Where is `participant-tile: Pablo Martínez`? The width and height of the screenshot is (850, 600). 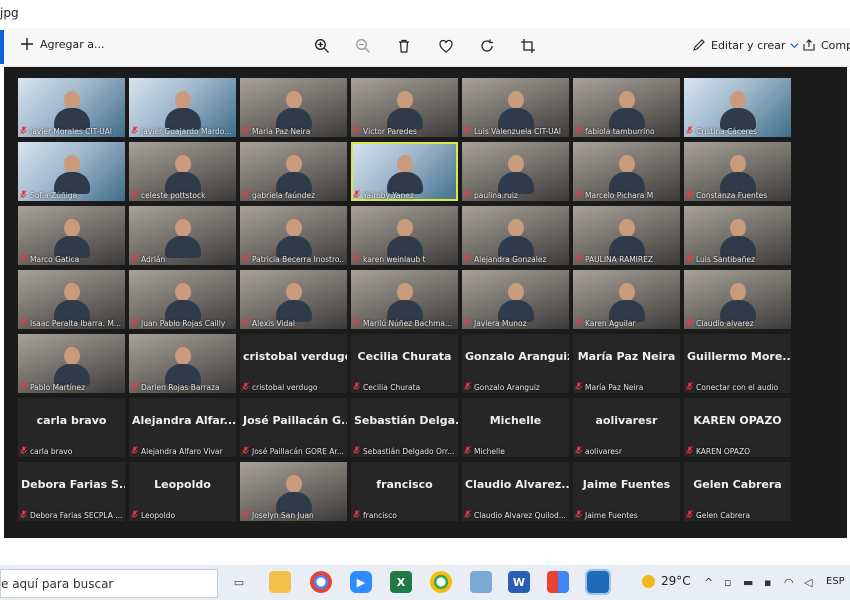
participant-tile: Pablo Martínez is located at coordinates (71, 363).